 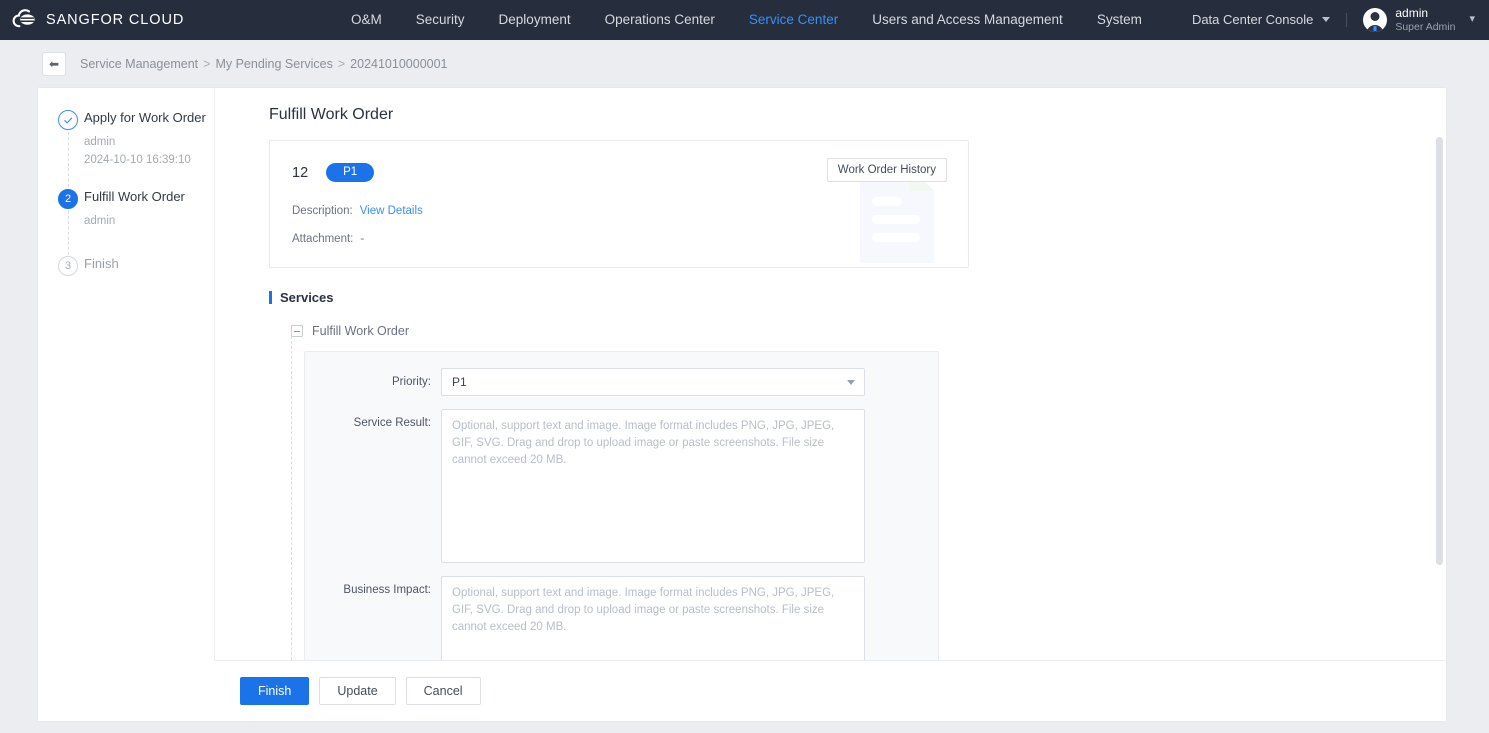 What do you see at coordinates (300, 172) in the screenshot?
I see `work-order-id: 12` at bounding box center [300, 172].